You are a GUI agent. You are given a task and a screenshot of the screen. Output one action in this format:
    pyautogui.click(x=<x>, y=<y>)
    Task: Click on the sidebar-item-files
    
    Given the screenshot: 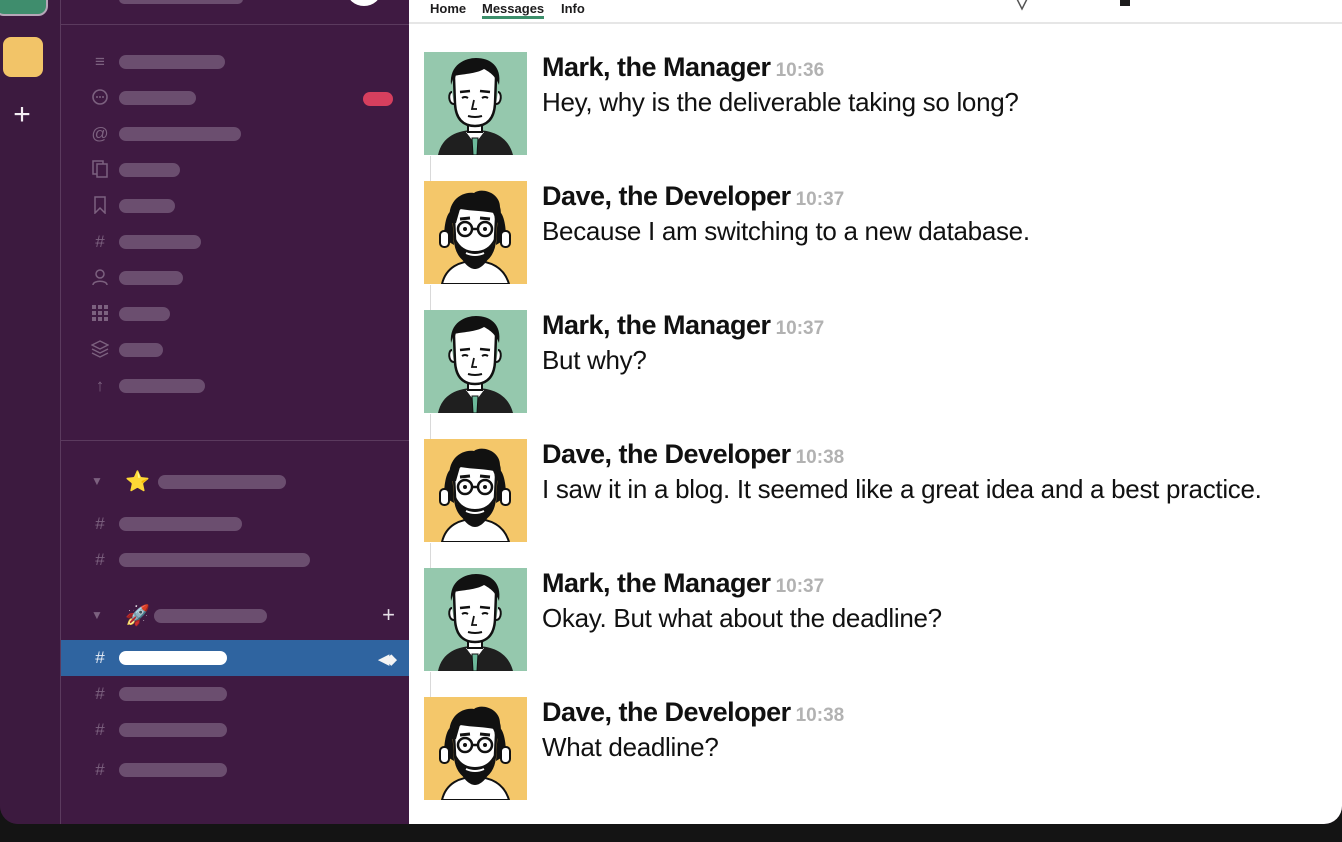 What is the action you would take?
    pyautogui.click(x=235, y=170)
    